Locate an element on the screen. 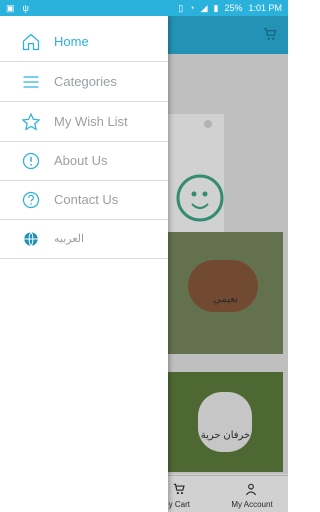  globe-icon is located at coordinates (31, 239).